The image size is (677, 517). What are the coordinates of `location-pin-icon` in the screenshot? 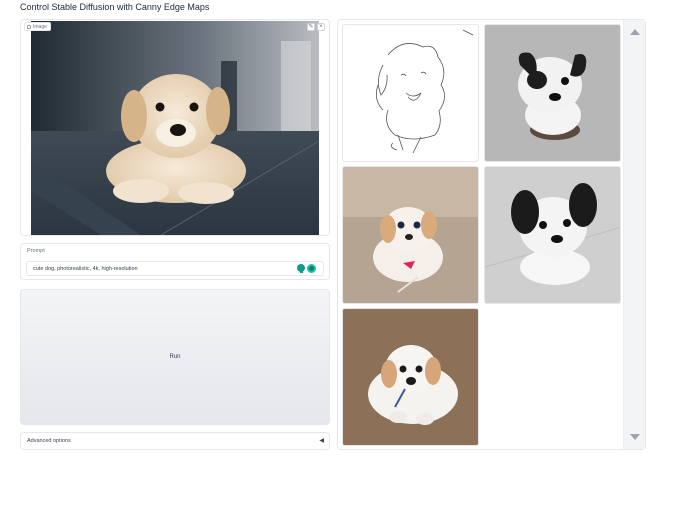 It's located at (301, 268).